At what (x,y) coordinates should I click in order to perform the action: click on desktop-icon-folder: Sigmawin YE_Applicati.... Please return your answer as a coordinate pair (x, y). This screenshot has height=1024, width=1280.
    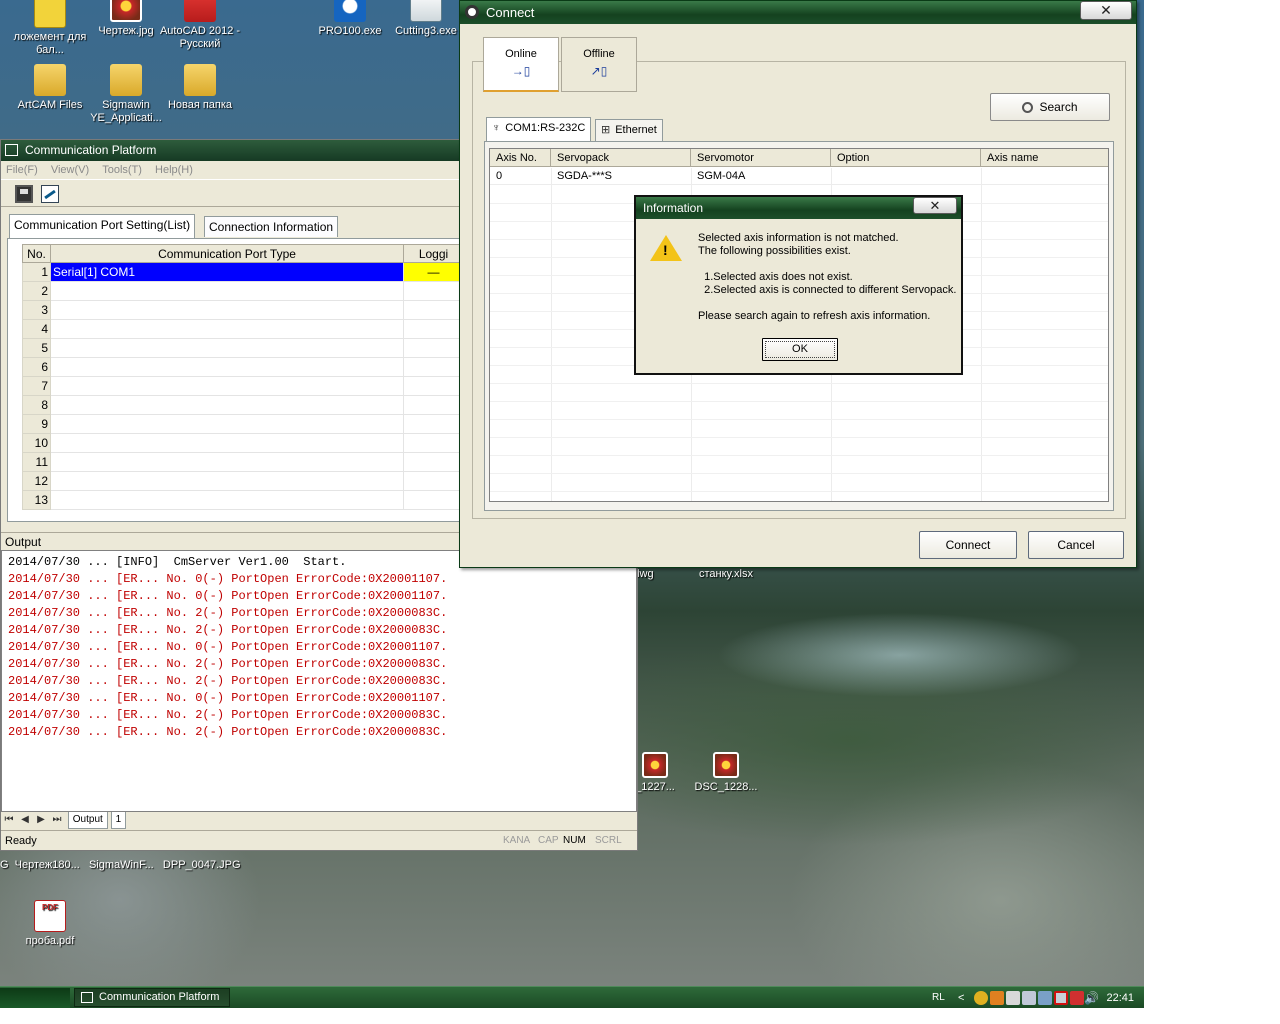
    Looking at the image, I should click on (126, 94).